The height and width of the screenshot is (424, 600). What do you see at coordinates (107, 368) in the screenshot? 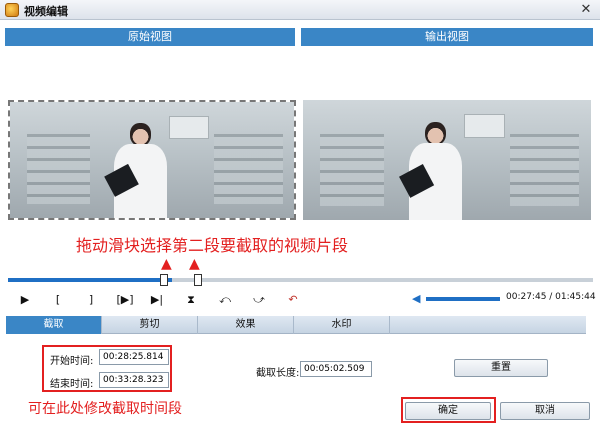
I see `fields-highlight-box` at bounding box center [107, 368].